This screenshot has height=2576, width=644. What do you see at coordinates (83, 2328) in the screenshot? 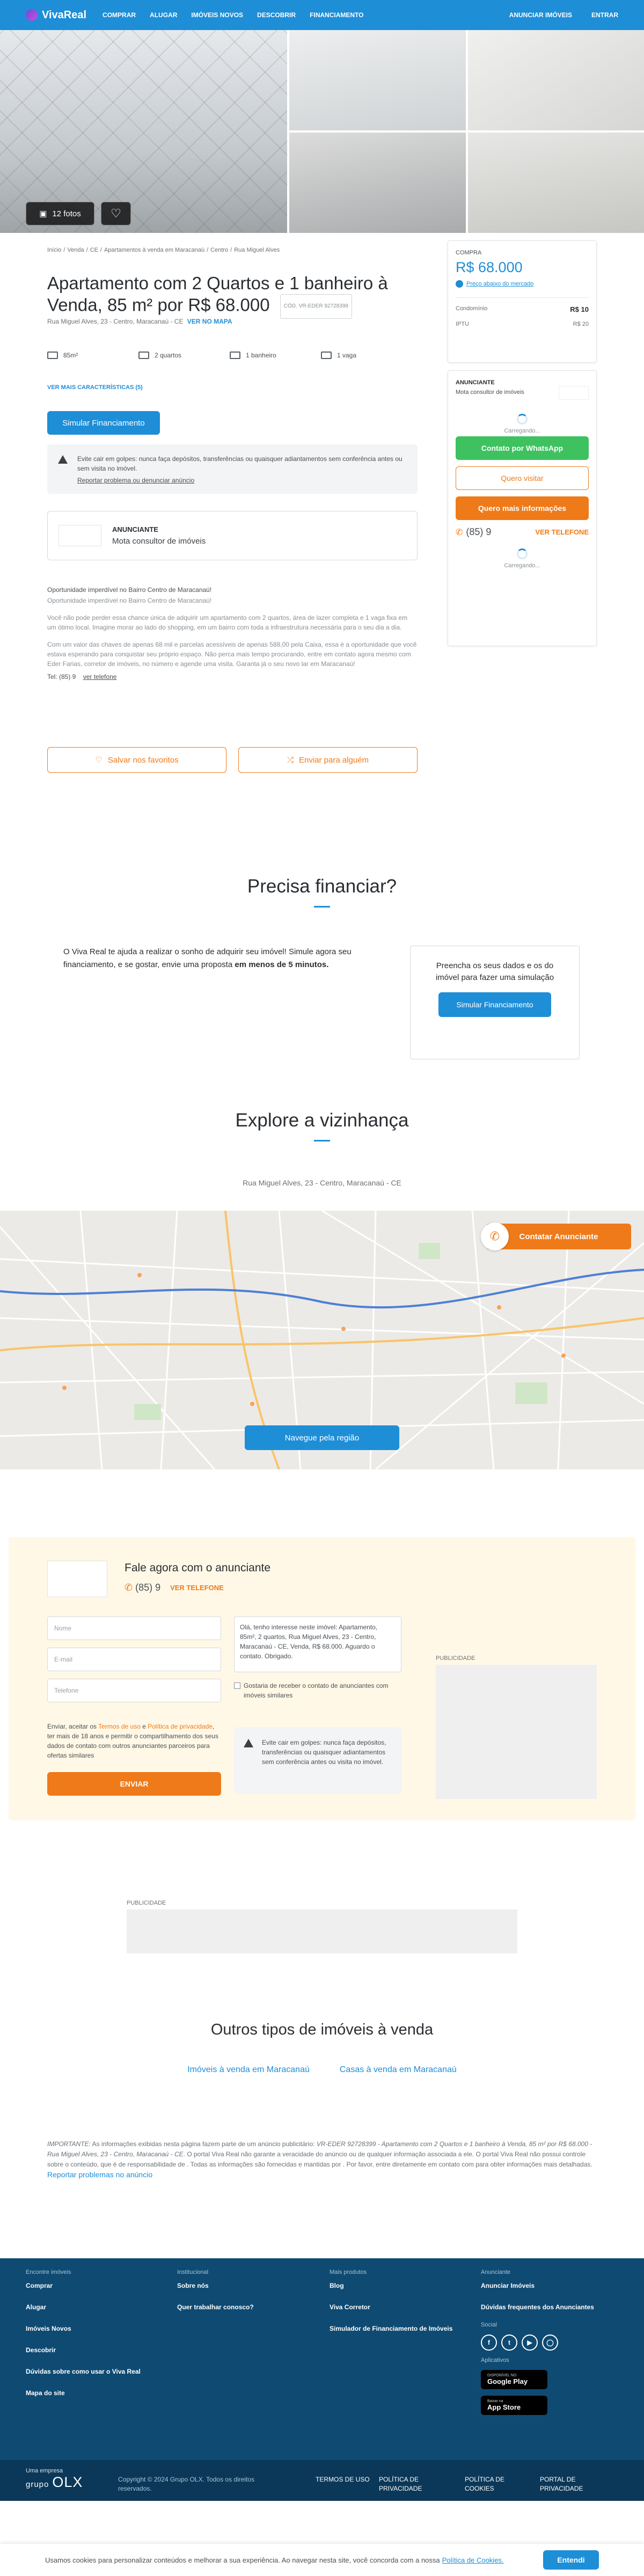
I see `footer-link: Imóveis Novos` at bounding box center [83, 2328].